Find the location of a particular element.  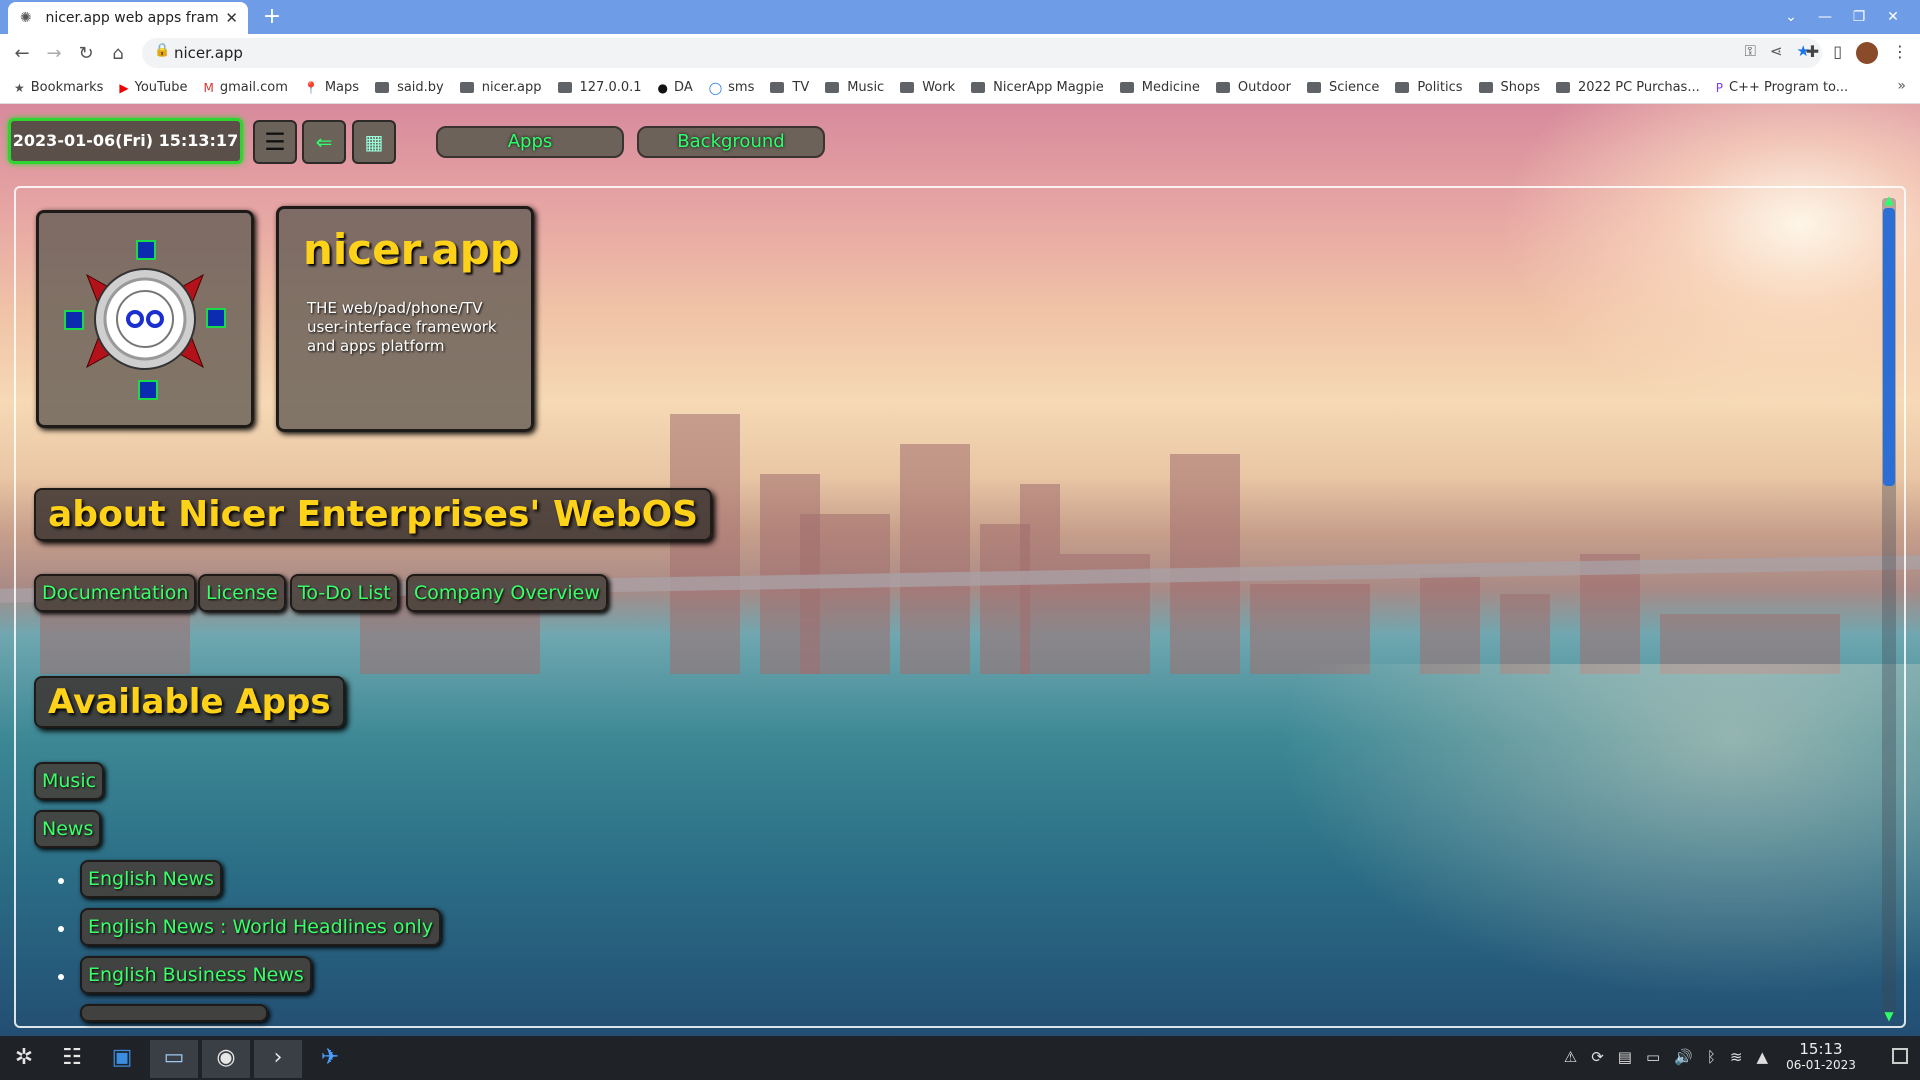

bookmarks-overflow-icon: » is located at coordinates (1901, 86).